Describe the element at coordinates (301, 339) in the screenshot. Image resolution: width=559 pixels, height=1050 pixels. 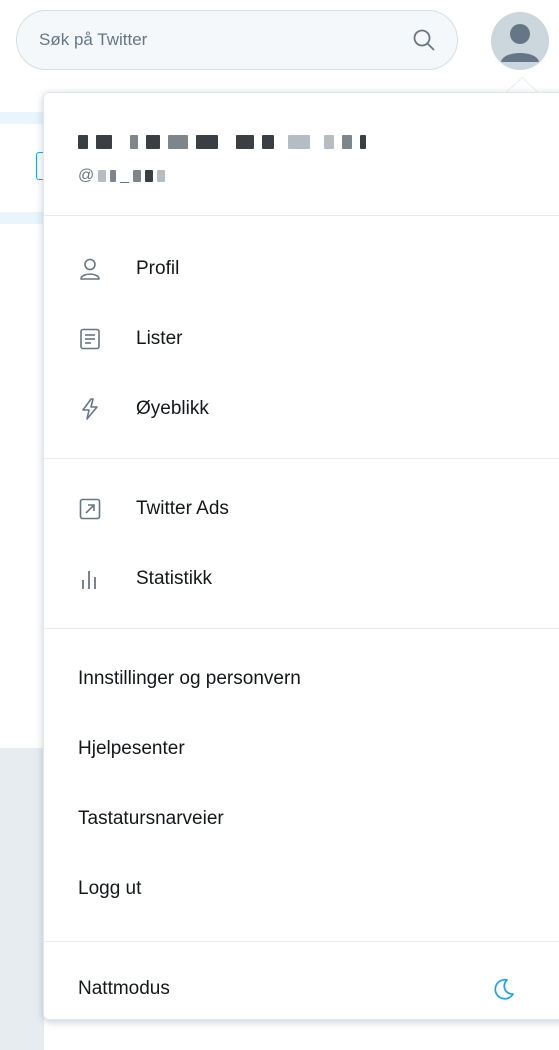
I see `menu-item-lists: Lister` at that location.